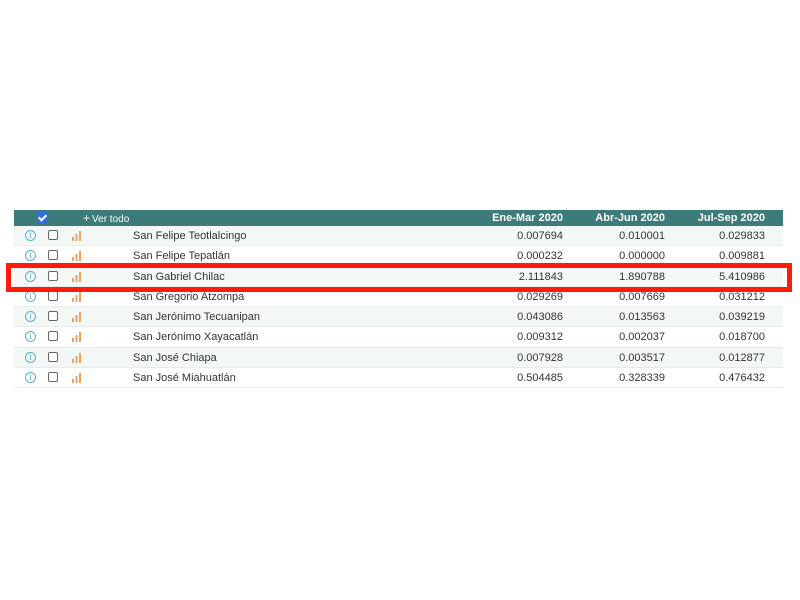 This screenshot has height=600, width=800. I want to click on row-value-jul-sep: 0.476432, so click(742, 378).